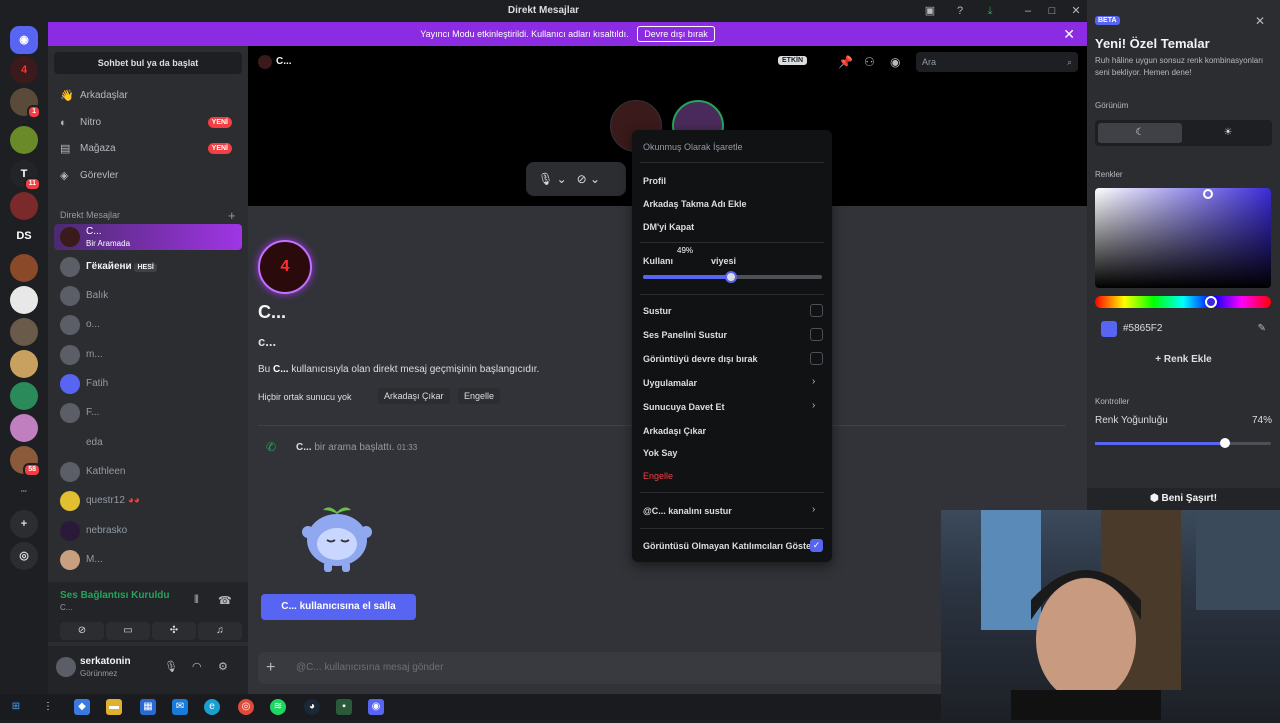  Describe the element at coordinates (312, 707) in the screenshot. I see `steam-icon: ◕` at that location.